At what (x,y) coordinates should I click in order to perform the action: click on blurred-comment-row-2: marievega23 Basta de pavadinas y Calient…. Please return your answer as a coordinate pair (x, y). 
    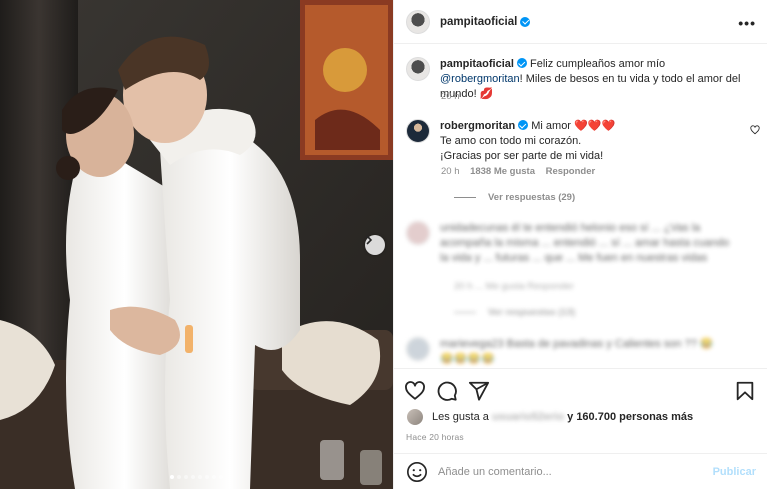
    Looking at the image, I should click on (581, 352).